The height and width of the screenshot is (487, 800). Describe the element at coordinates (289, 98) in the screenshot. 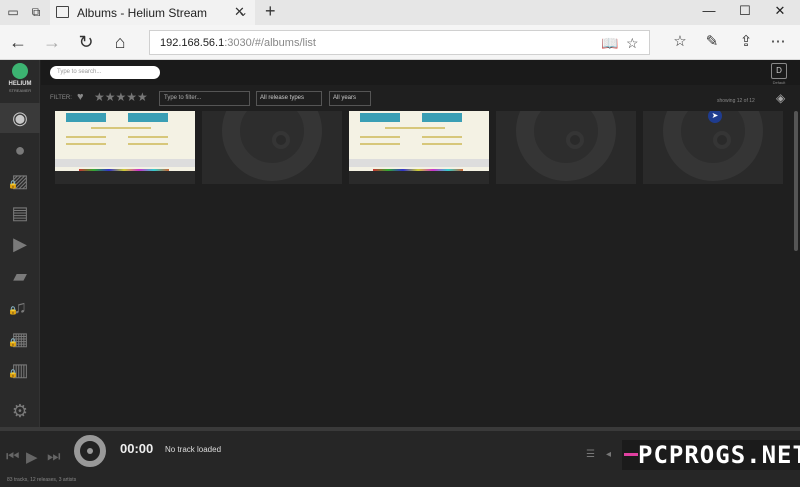

I see `release-type-select: All release types` at that location.